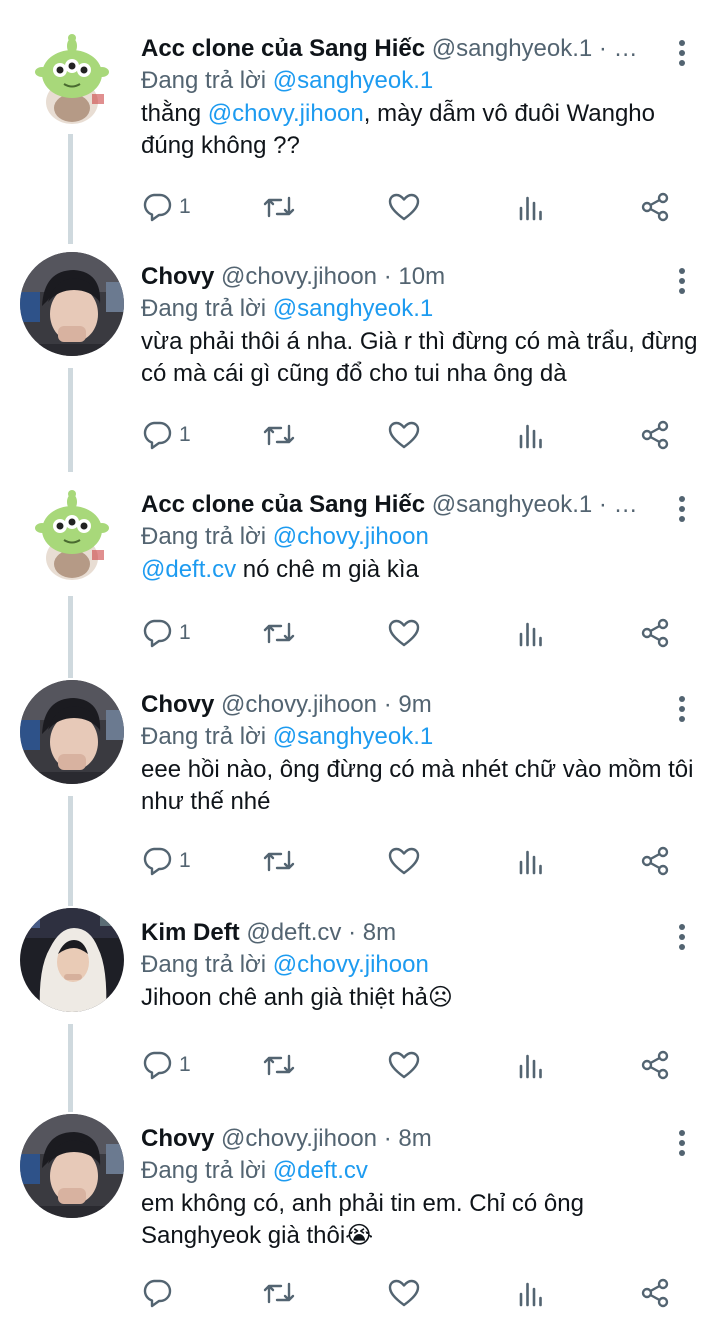 The width and height of the screenshot is (720, 1322). What do you see at coordinates (72, 960) in the screenshot?
I see `deft-avatar` at bounding box center [72, 960].